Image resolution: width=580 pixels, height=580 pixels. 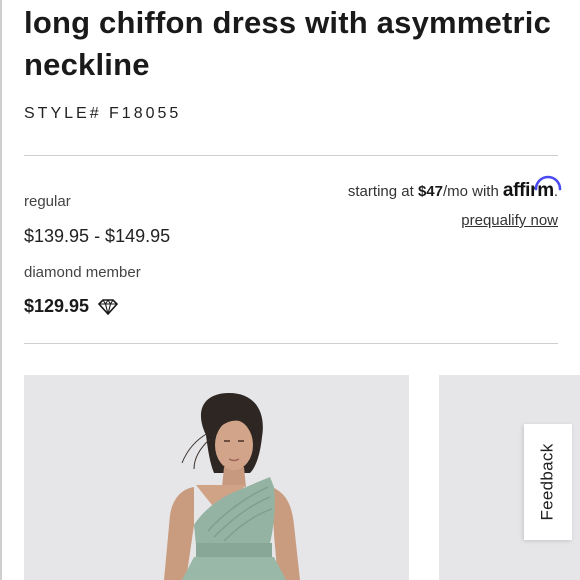 I want to click on feedback-button: Feedback, so click(x=548, y=482).